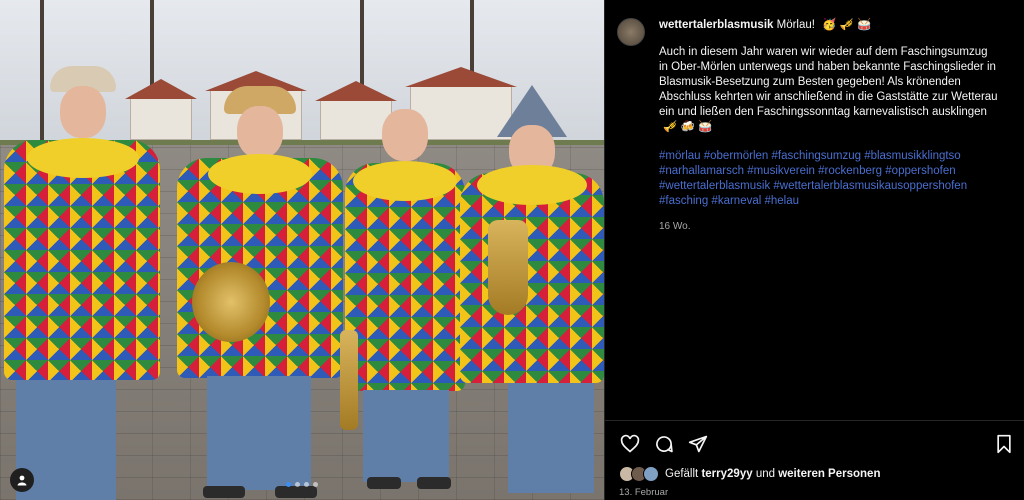  Describe the element at coordinates (675, 226) in the screenshot. I see `post-age: 16 Wo.` at that location.